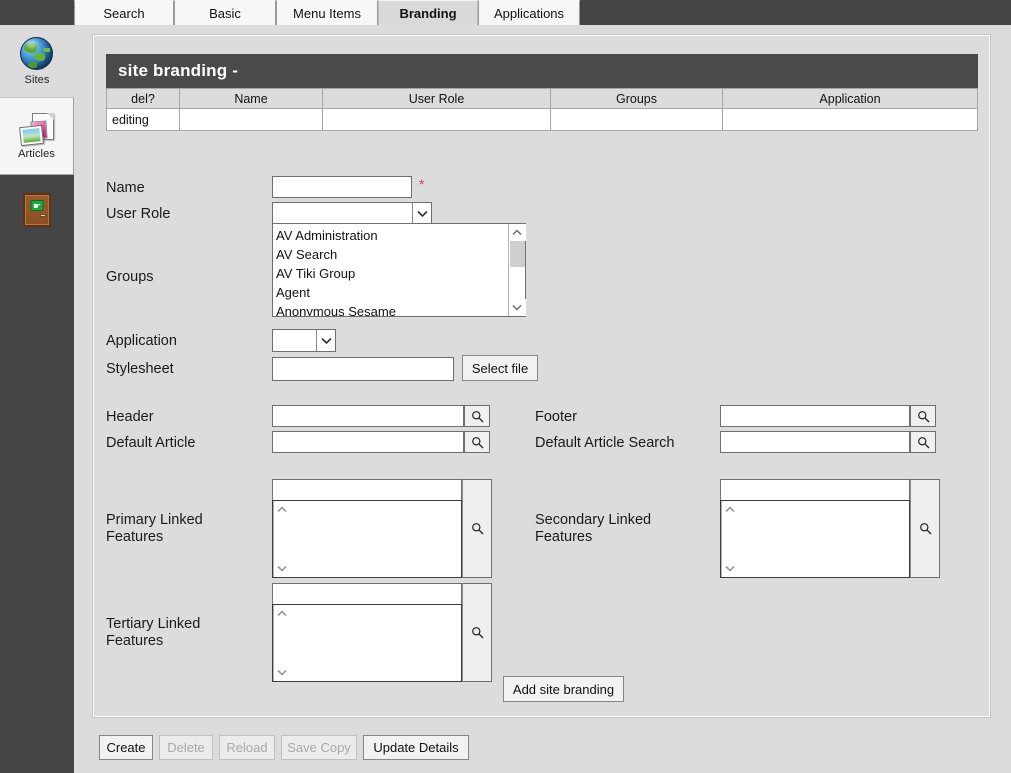  I want to click on secondary-linked-features-input, so click(815, 490).